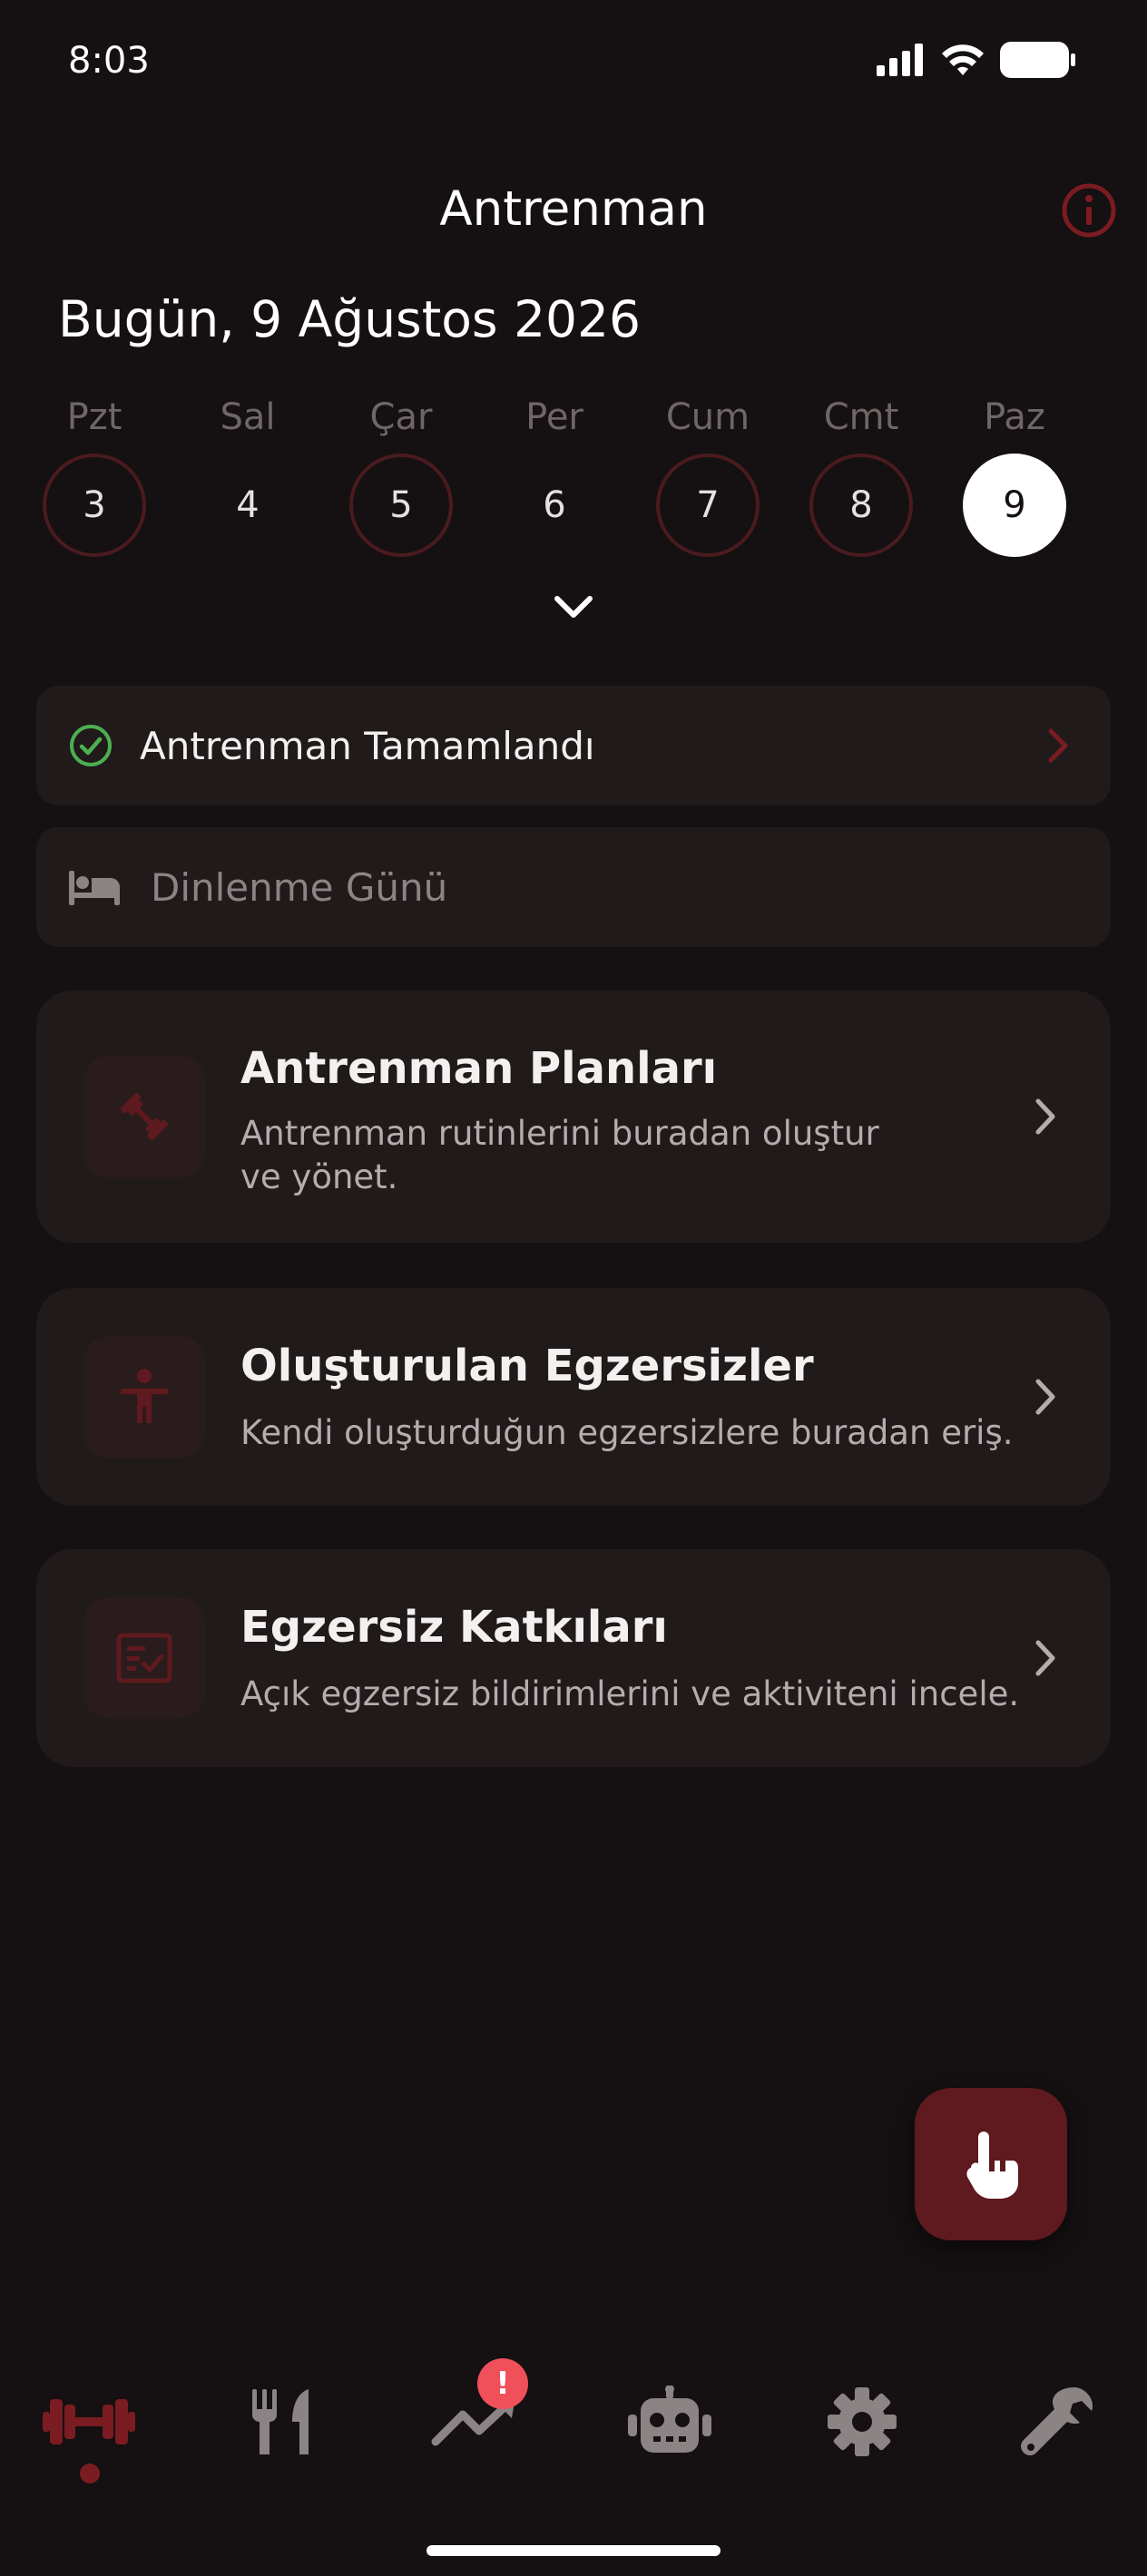  Describe the element at coordinates (299, 887) in the screenshot. I see `rest-day-label: Dinlenme Günü` at that location.